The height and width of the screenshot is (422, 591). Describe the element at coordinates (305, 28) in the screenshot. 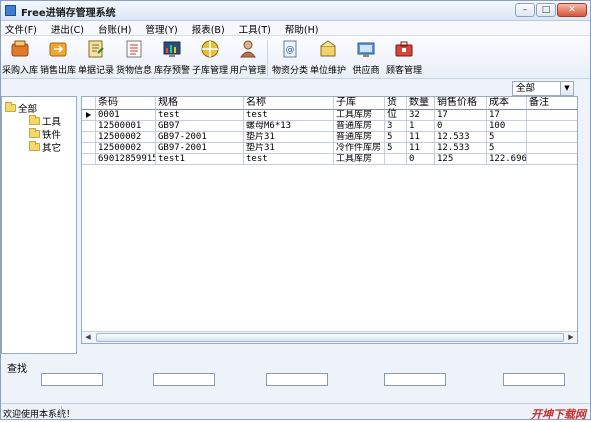

I see `menu-help: 帮助(H)` at that location.